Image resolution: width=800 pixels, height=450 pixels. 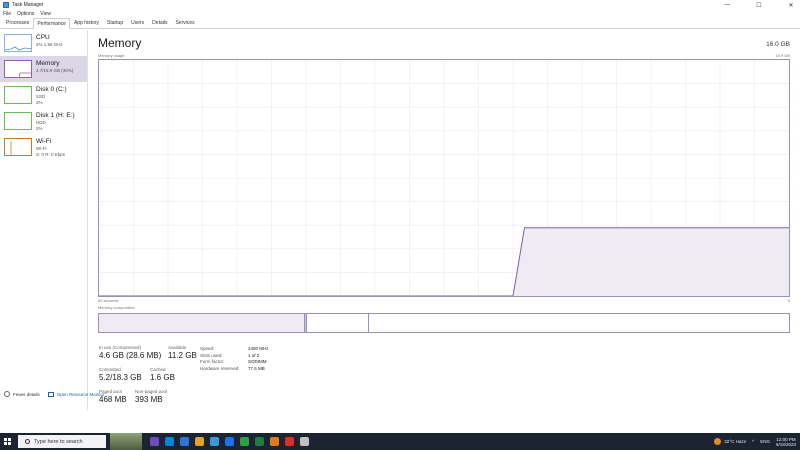 I want to click on tab-details: Details, so click(x=159, y=22).